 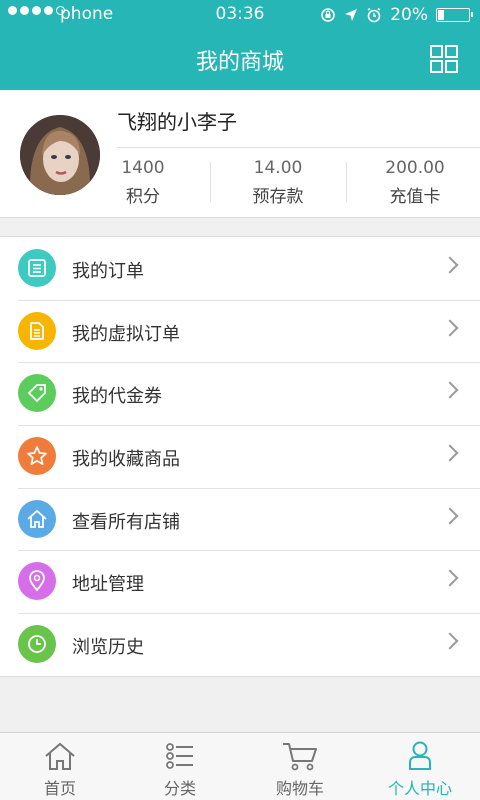 What do you see at coordinates (278, 197) in the screenshot?
I see `stat-label: 预存款` at bounding box center [278, 197].